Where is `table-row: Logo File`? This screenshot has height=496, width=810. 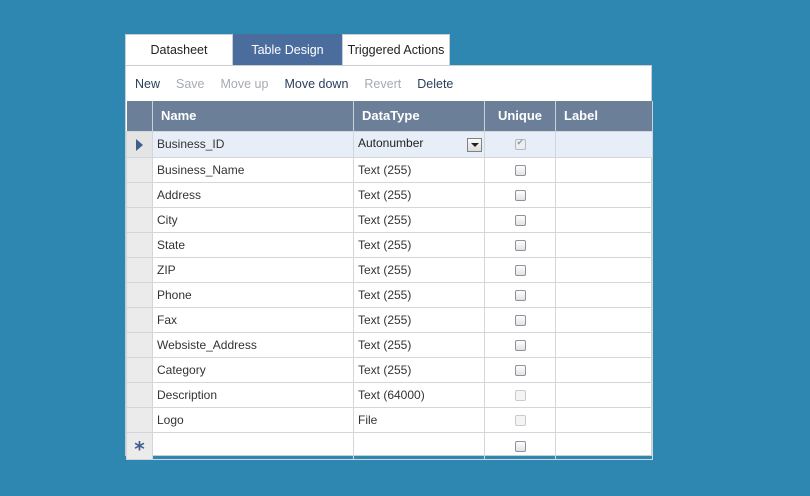
table-row: Logo File is located at coordinates (389, 419).